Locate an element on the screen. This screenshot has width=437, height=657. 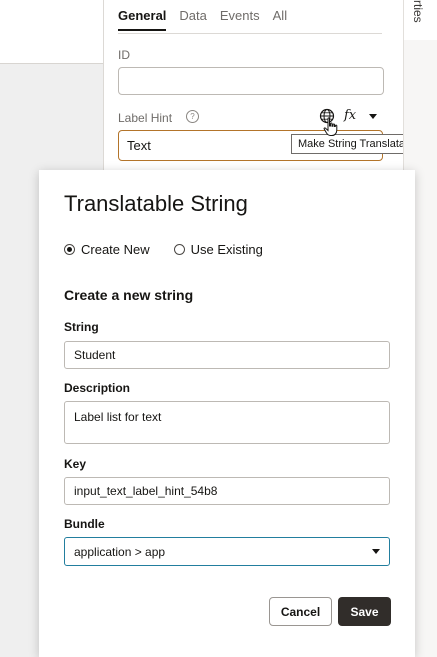
fx-icon: fx is located at coordinates (350, 115).